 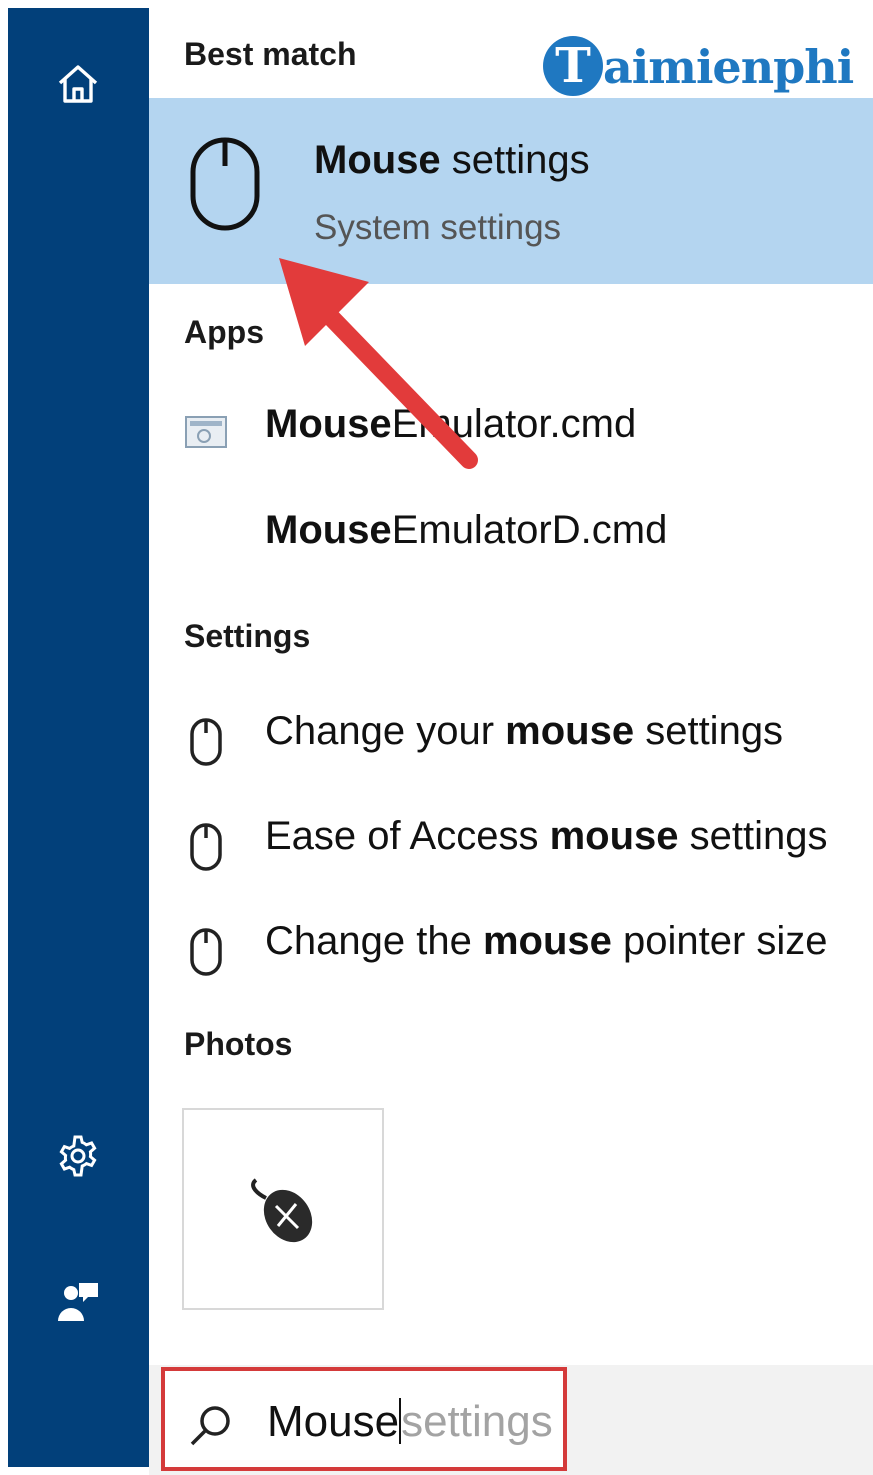 I want to click on settings-result-ease-of-access: Ease of Access mouse settings, so click(x=511, y=843).